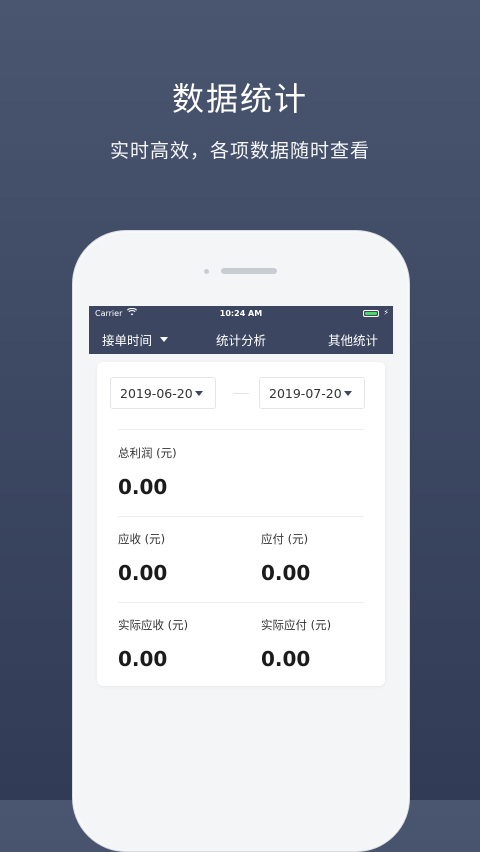  I want to click on status-time: 10:24 AM, so click(241, 313).